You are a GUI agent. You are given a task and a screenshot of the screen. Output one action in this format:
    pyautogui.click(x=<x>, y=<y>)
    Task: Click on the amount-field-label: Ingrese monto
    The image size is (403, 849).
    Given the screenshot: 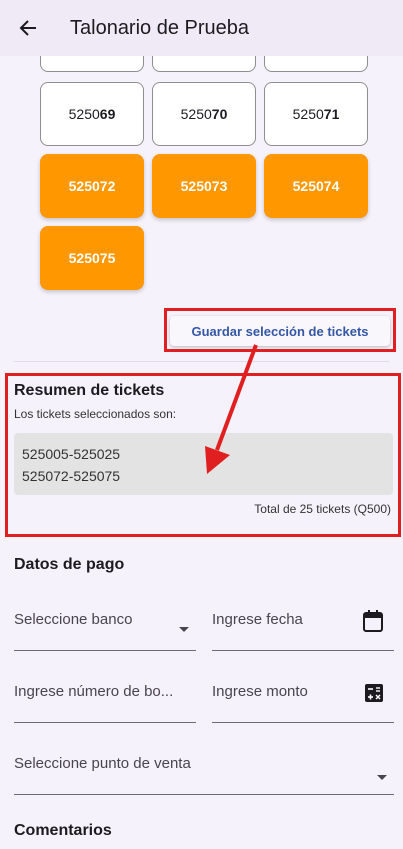 What is the action you would take?
    pyautogui.click(x=260, y=691)
    